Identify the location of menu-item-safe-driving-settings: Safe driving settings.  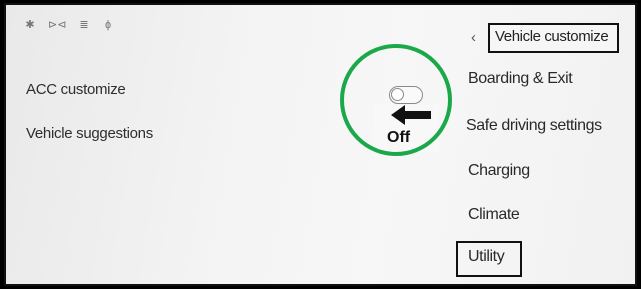
(534, 126).